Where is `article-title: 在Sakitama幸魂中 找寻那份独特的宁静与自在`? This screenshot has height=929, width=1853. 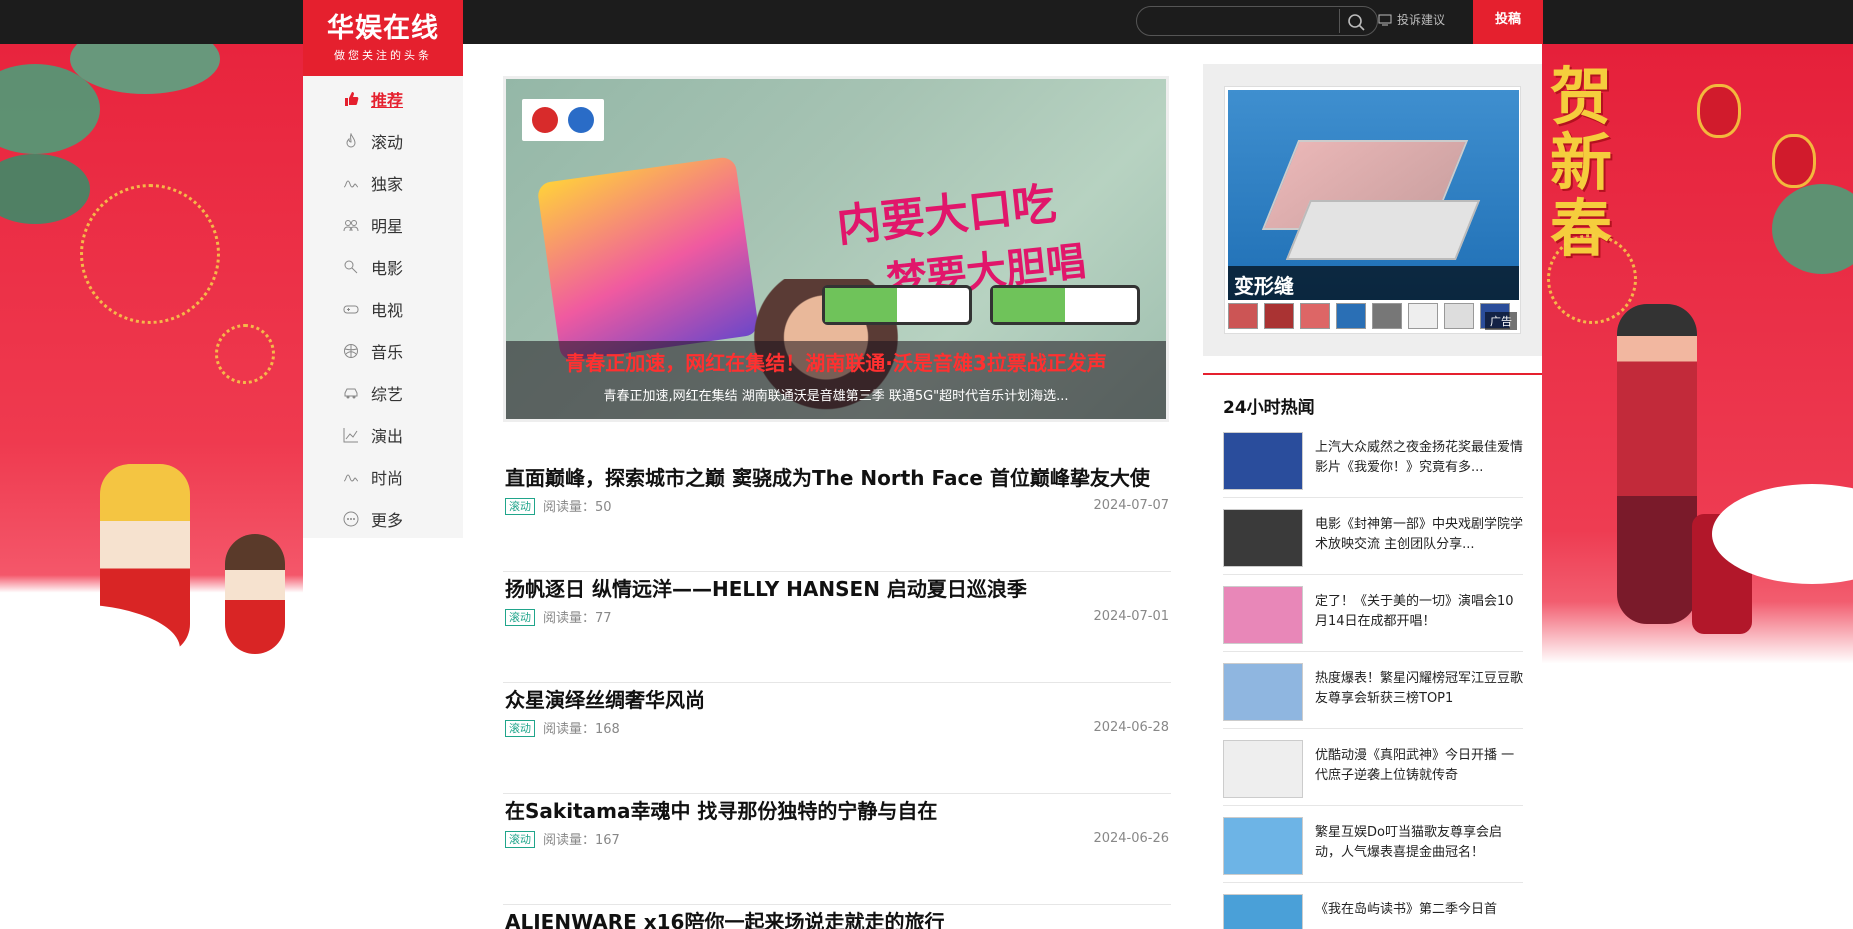
article-title: 在Sakitama幸魂中 找寻那份独特的宁静与自在 is located at coordinates (721, 809).